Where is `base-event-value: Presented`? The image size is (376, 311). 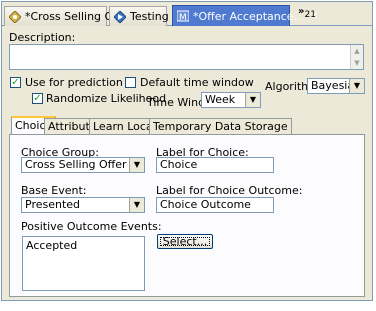 base-event-value: Presented is located at coordinates (53, 204).